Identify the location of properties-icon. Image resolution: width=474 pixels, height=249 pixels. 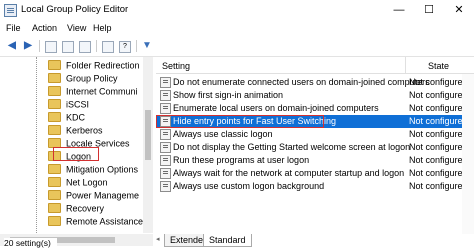
(85, 47).